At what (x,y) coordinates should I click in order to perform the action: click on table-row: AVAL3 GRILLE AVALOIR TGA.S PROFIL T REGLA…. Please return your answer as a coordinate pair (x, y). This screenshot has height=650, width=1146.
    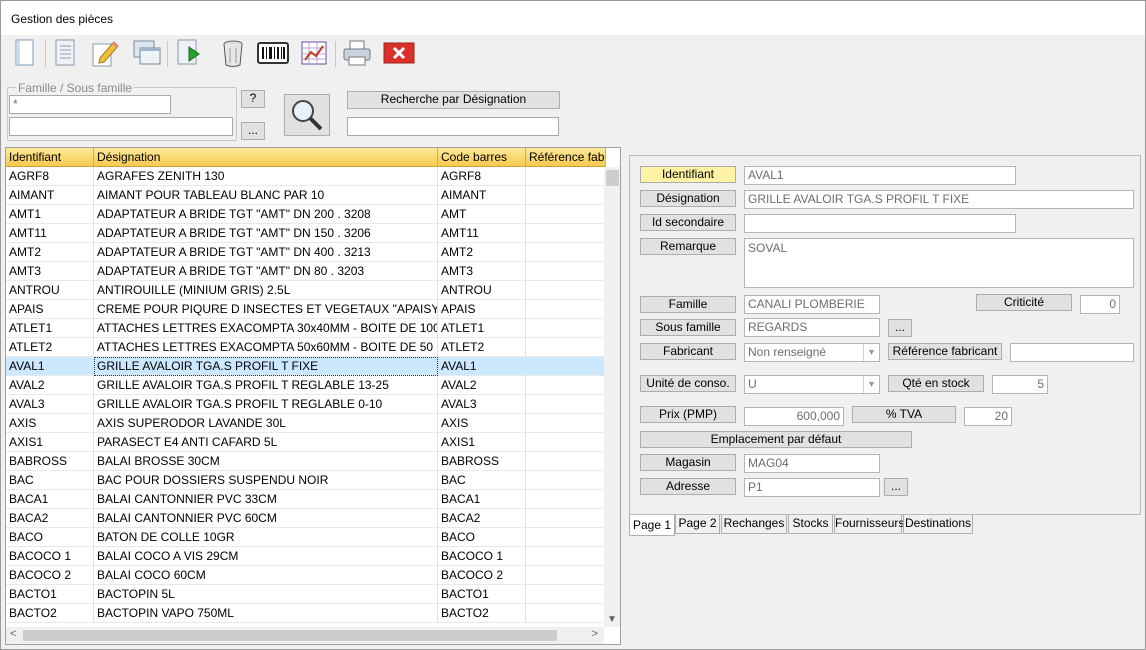
    Looking at the image, I should click on (306, 404).